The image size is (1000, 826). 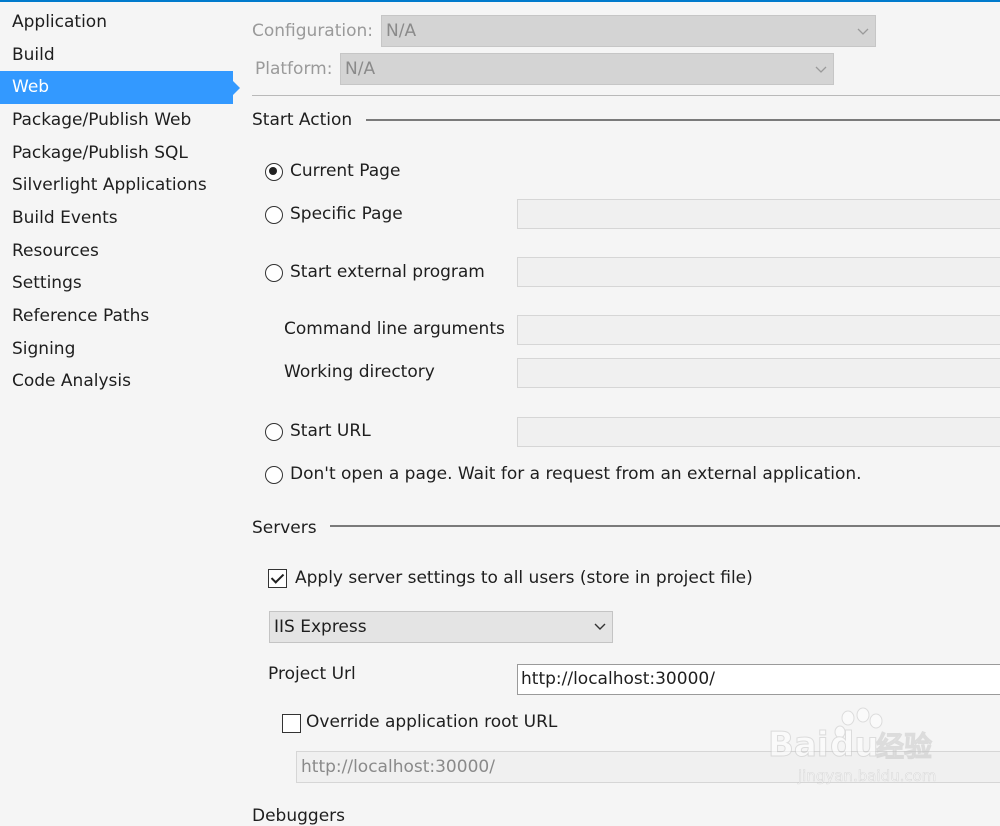 I want to click on working-directory-label: Working directory, so click(x=359, y=372).